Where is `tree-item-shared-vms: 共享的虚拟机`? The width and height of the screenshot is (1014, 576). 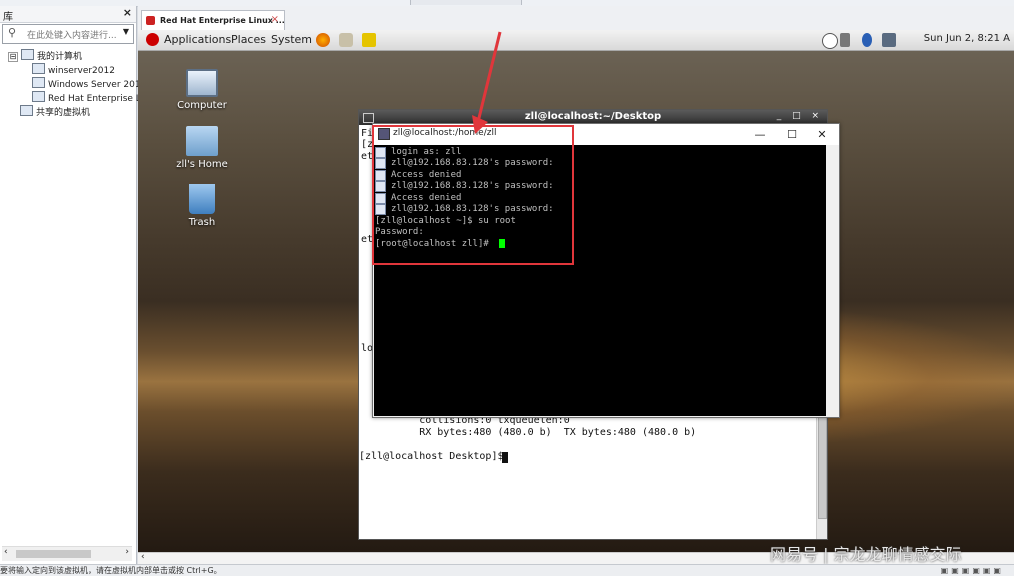
tree-item-shared-vms: 共享的虚拟机 is located at coordinates (55, 111).